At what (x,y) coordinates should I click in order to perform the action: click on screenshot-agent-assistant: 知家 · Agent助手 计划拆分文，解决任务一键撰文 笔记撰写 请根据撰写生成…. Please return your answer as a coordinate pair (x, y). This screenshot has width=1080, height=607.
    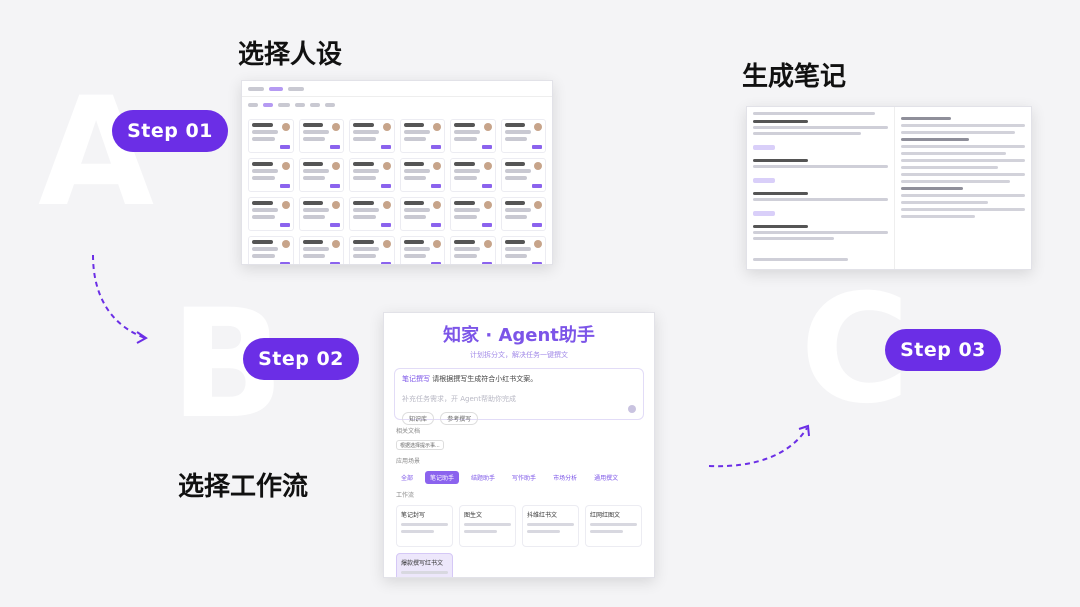
    Looking at the image, I should click on (519, 445).